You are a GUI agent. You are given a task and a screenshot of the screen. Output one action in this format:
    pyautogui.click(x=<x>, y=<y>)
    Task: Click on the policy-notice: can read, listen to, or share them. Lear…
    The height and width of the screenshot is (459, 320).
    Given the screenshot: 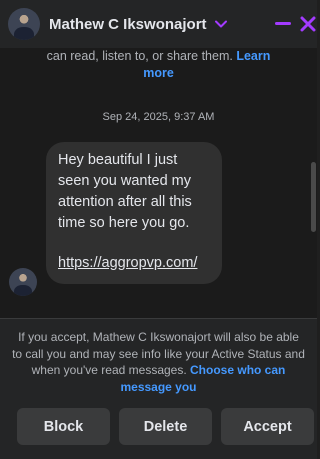 What is the action you would take?
    pyautogui.click(x=158, y=65)
    